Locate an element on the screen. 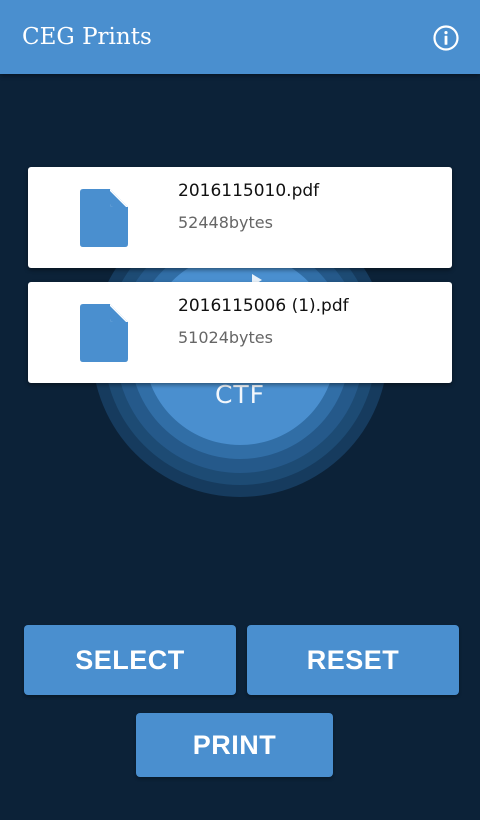  file-card: 2016115006 (1).pdf 51024bytes is located at coordinates (240, 332).